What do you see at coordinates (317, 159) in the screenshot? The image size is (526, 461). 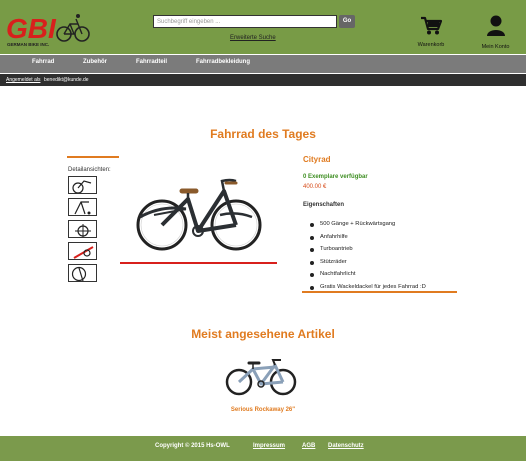 I see `product-title: Cityrad` at bounding box center [317, 159].